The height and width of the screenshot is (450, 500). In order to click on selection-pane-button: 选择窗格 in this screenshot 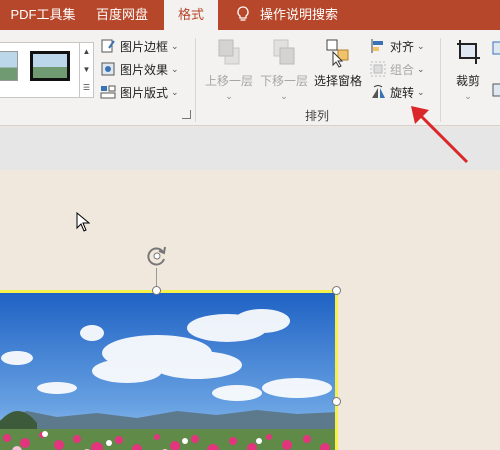, I will do `click(338, 63)`.